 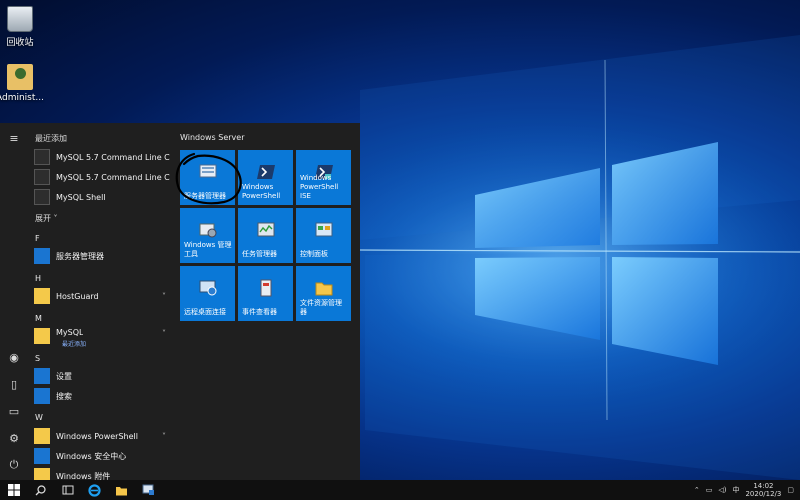 I want to click on list-item-windows-security: Windows 安全中心, so click(x=102, y=456).